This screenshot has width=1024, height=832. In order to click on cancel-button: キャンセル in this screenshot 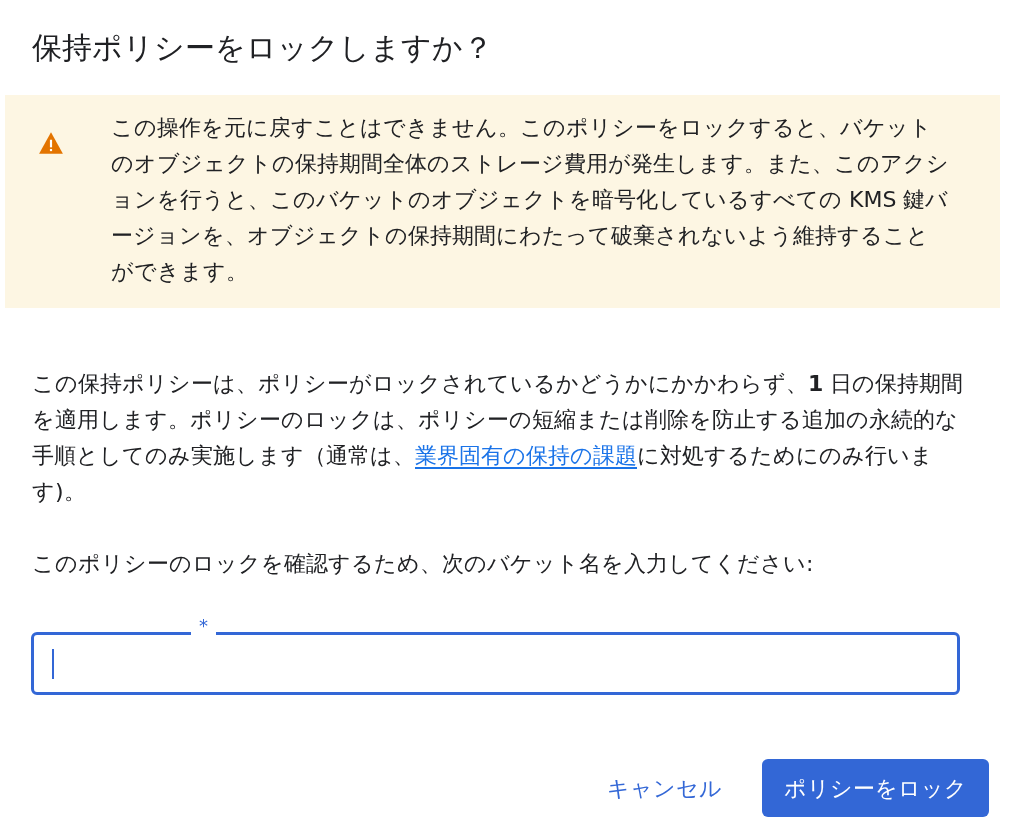, I will do `click(664, 788)`.